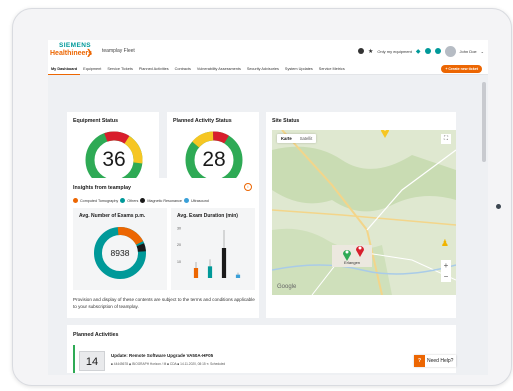 The height and width of the screenshot is (391, 513). I want to click on bar-magnetic-resonance, so click(224, 263).